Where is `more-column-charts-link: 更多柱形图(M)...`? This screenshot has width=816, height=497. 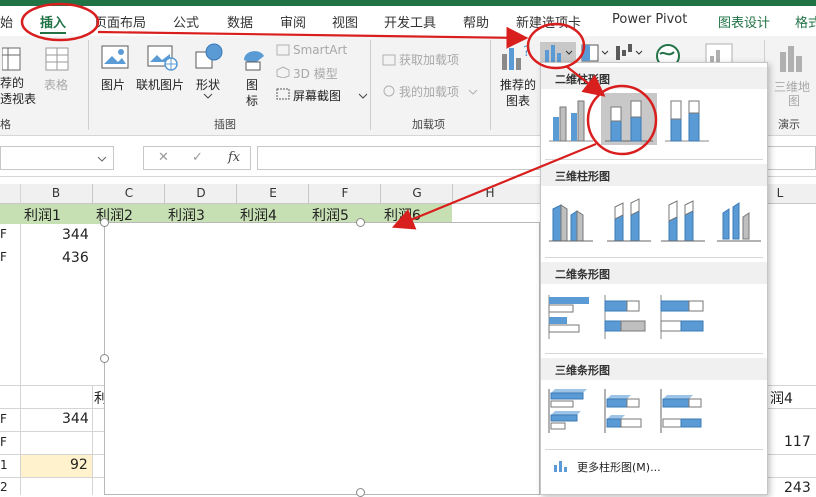 more-column-charts-link: 更多柱形图(M)... is located at coordinates (619, 467).